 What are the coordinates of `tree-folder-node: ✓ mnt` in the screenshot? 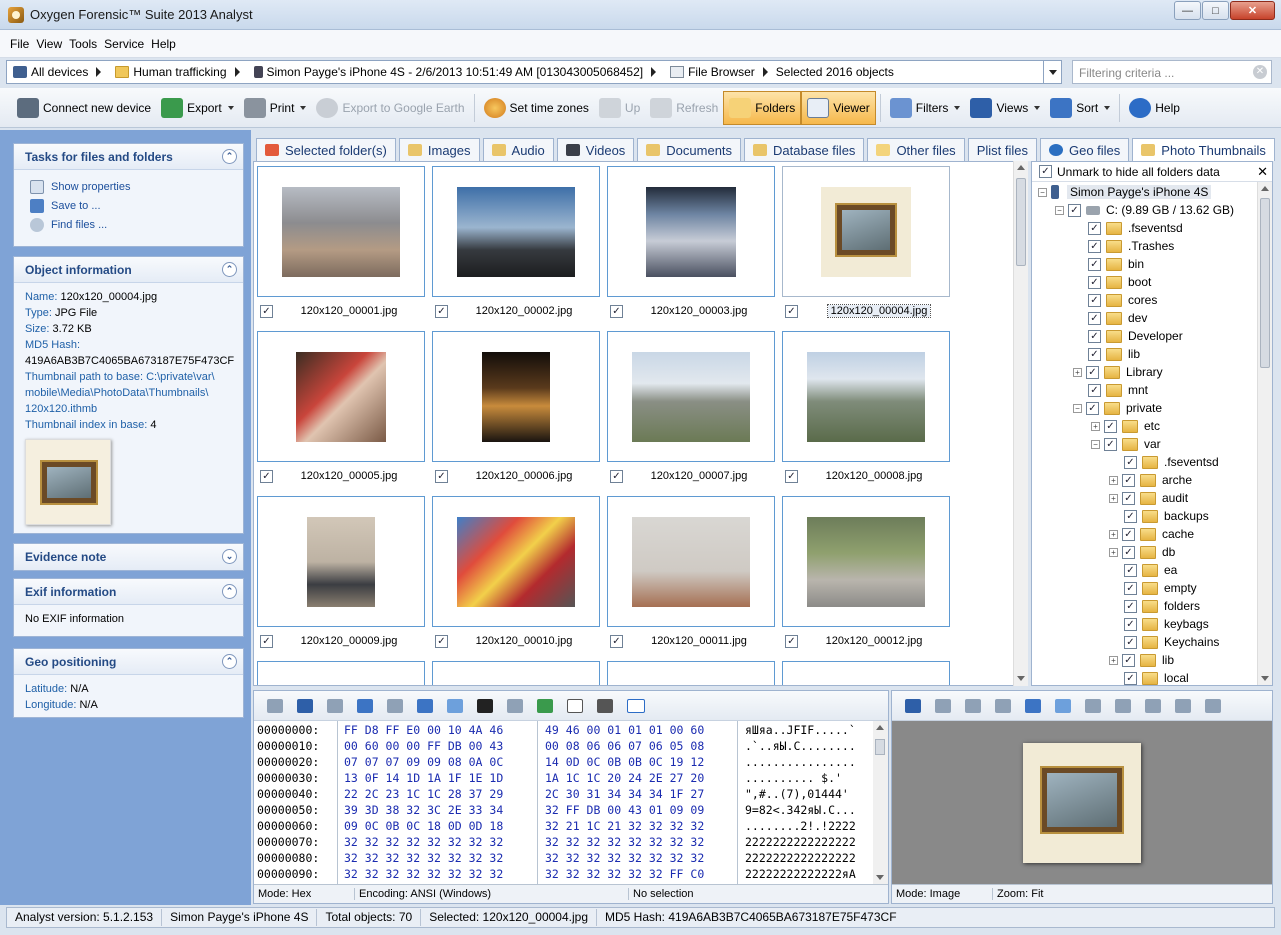 It's located at (1118, 390).